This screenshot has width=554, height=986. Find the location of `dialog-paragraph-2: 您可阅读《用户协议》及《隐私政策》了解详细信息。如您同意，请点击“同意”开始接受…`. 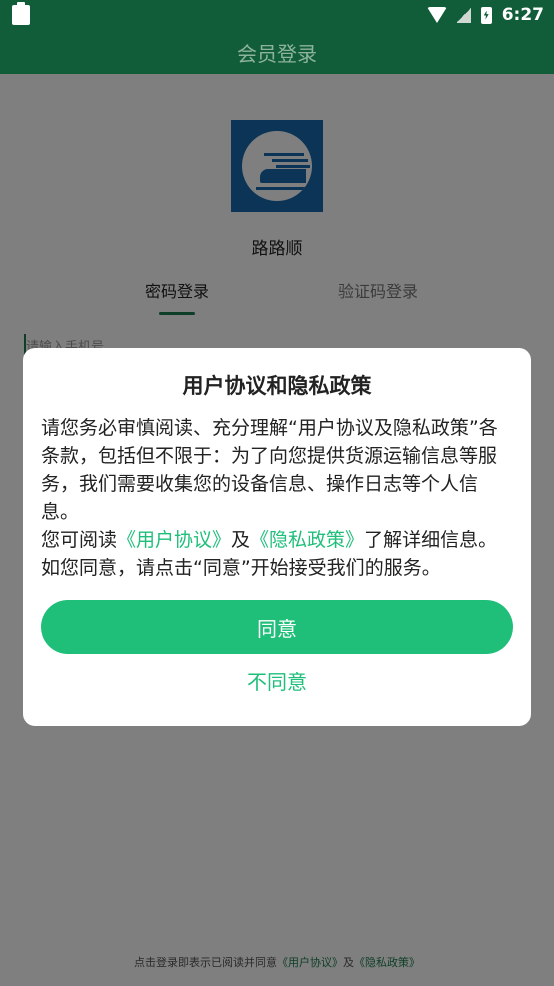

dialog-paragraph-2: 您可阅读《用户协议》及《隐私政策》了解详细信息。如您同意，请点击“同意”开始接受… is located at coordinates (277, 554).